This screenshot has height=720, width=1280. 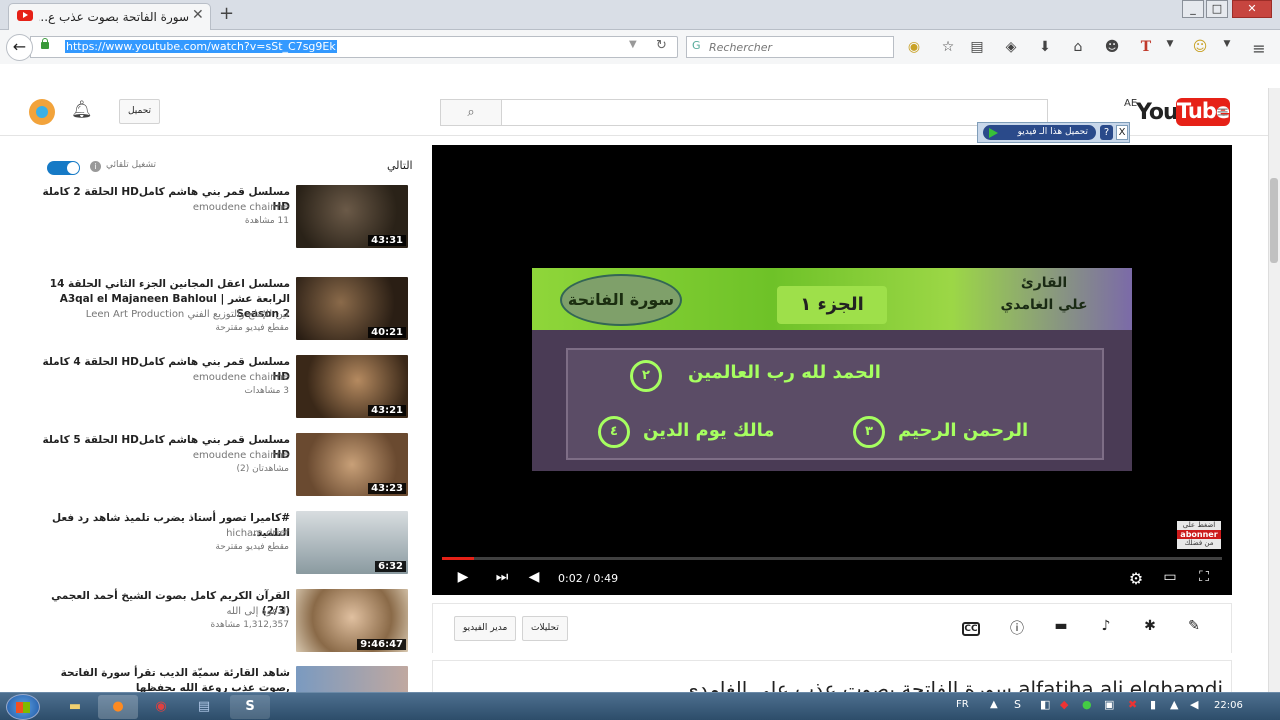 I want to click on bookmark-star-icon: ☆, so click(x=948, y=47).